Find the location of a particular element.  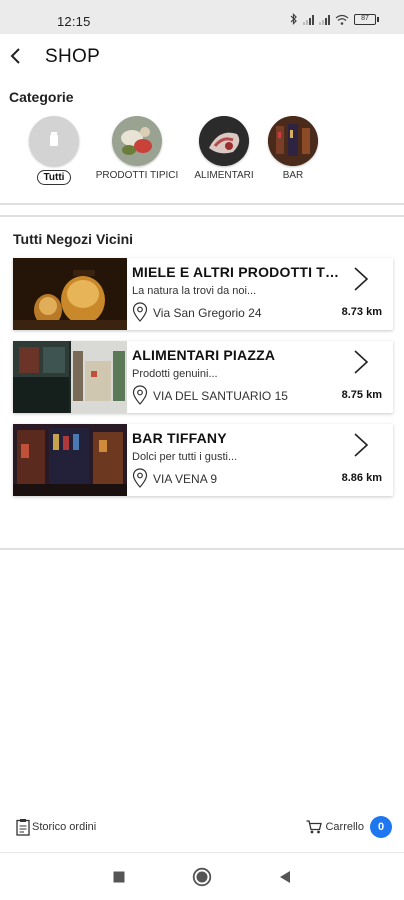

category-prodotti-tipici-image is located at coordinates (137, 141).